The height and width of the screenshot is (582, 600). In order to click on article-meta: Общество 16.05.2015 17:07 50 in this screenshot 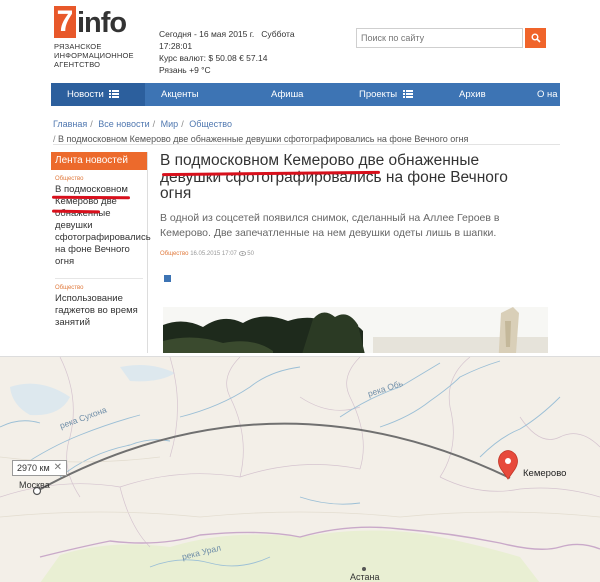, I will do `click(360, 254)`.